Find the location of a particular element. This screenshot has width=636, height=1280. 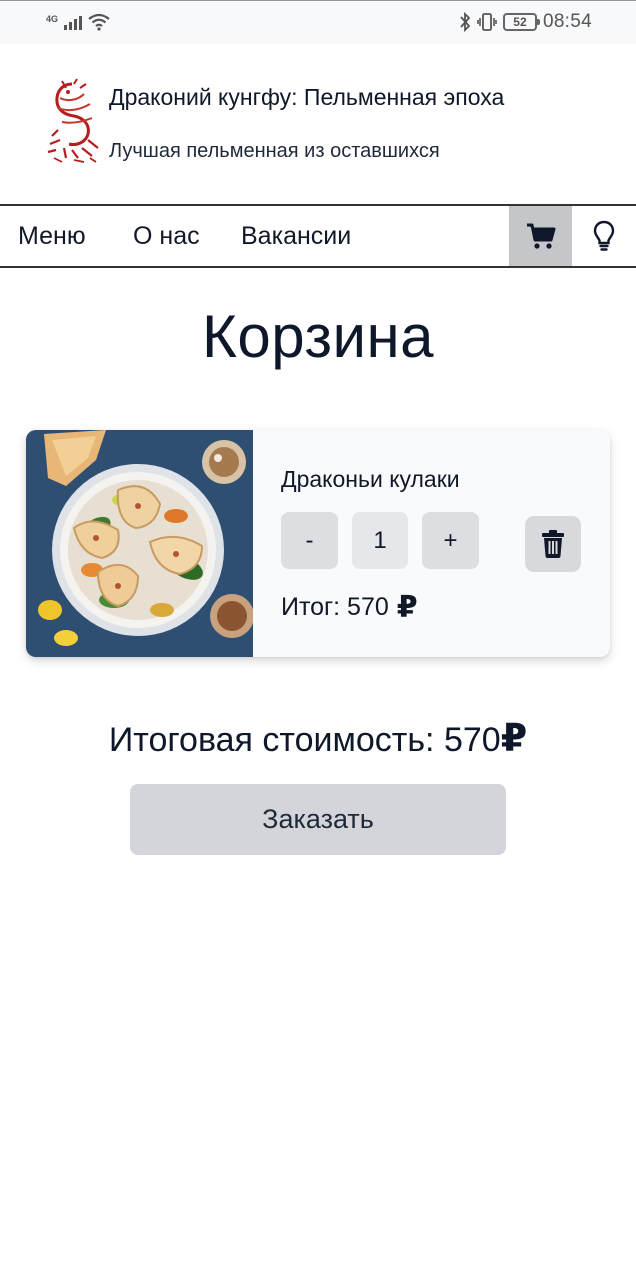

quantity-value: 1 is located at coordinates (380, 540).